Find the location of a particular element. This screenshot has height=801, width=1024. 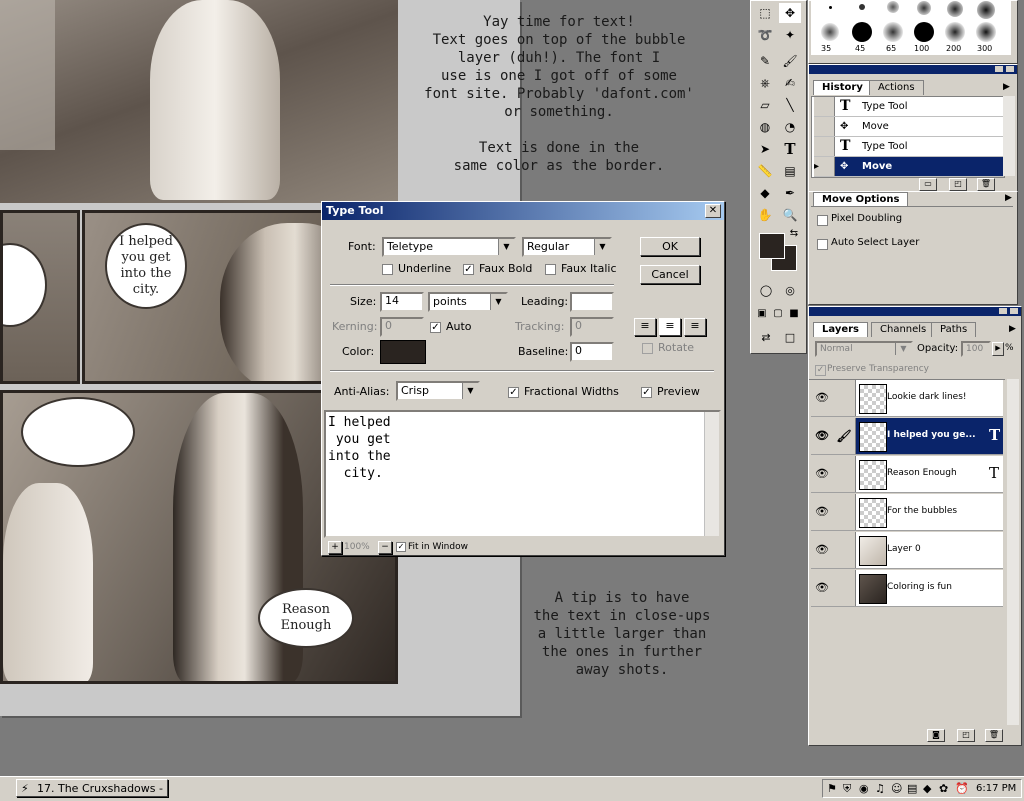

close-icon is located at coordinates (1010, 69).